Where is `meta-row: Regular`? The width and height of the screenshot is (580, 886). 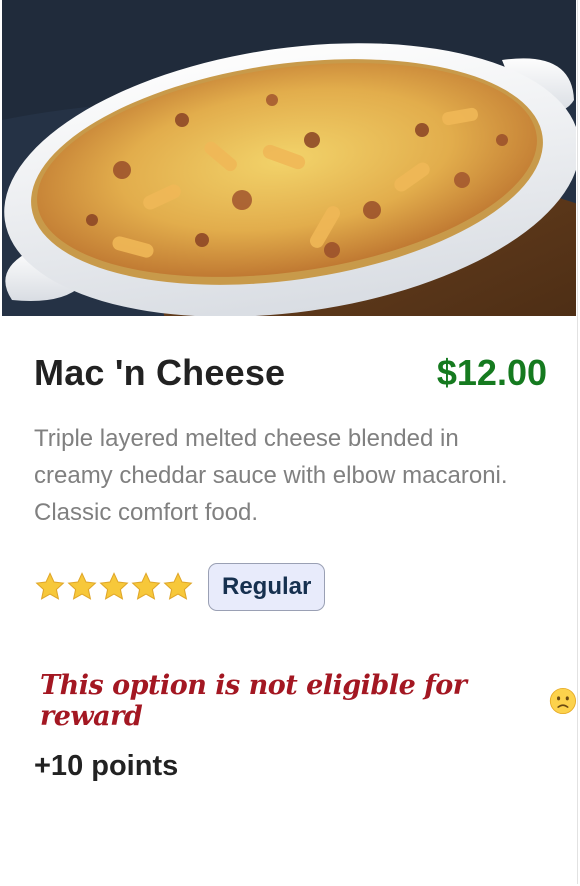
meta-row: Regular is located at coordinates (180, 587).